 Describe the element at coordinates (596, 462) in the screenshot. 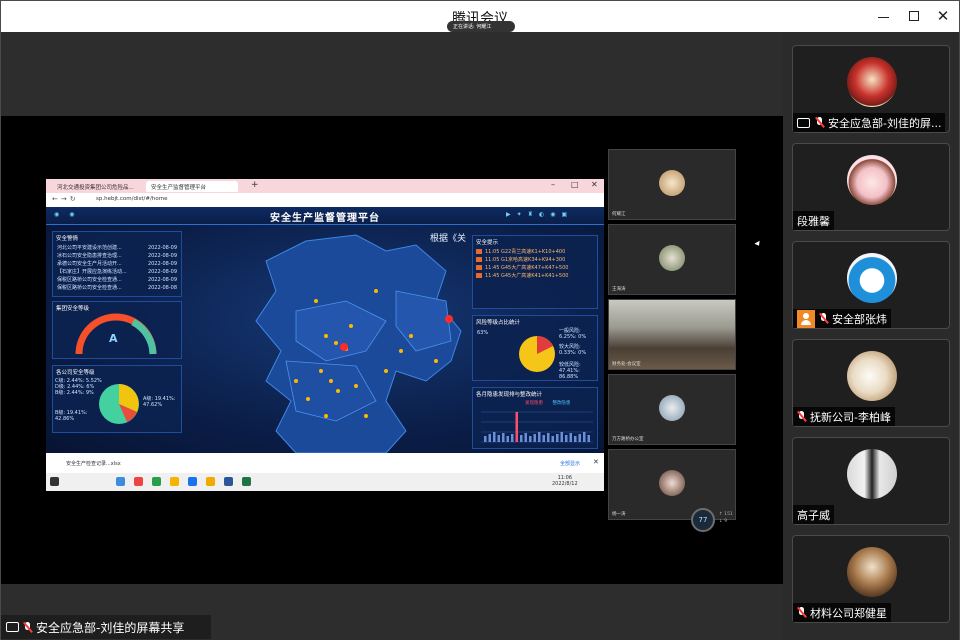

I see `download-bar-close-icon: ✕` at that location.